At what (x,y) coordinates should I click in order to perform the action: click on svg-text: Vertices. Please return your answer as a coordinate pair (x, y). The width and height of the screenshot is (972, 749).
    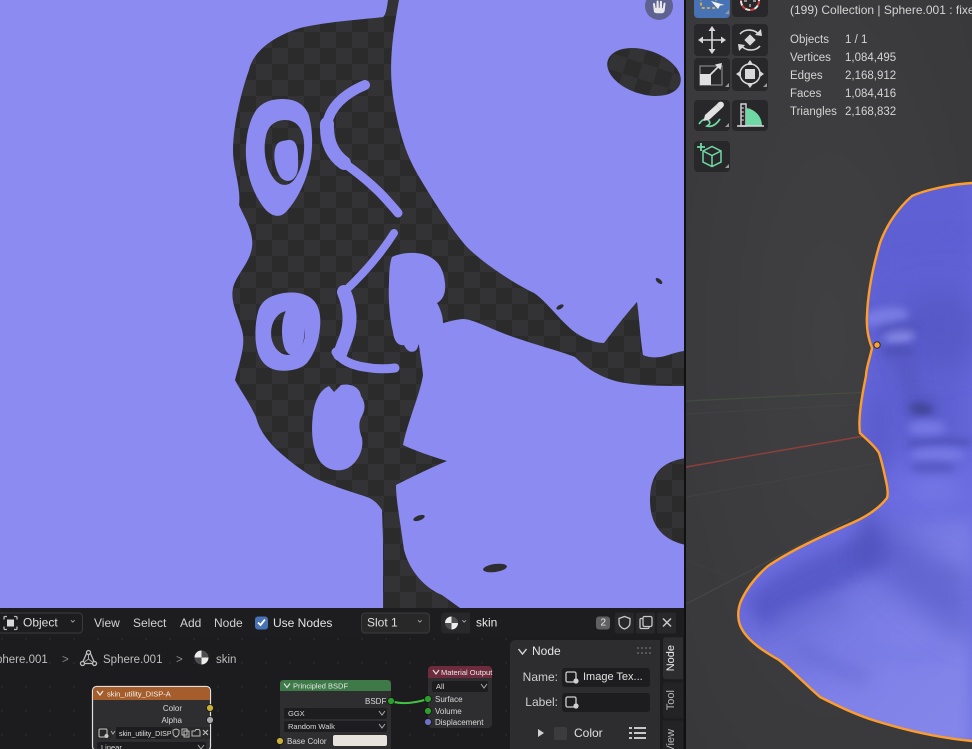
    Looking at the image, I should click on (810, 58).